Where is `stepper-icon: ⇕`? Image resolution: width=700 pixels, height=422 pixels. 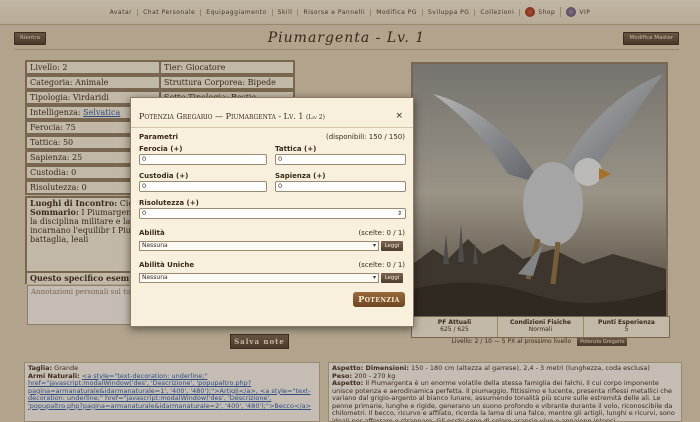 stepper-icon: ⇕ is located at coordinates (399, 213).